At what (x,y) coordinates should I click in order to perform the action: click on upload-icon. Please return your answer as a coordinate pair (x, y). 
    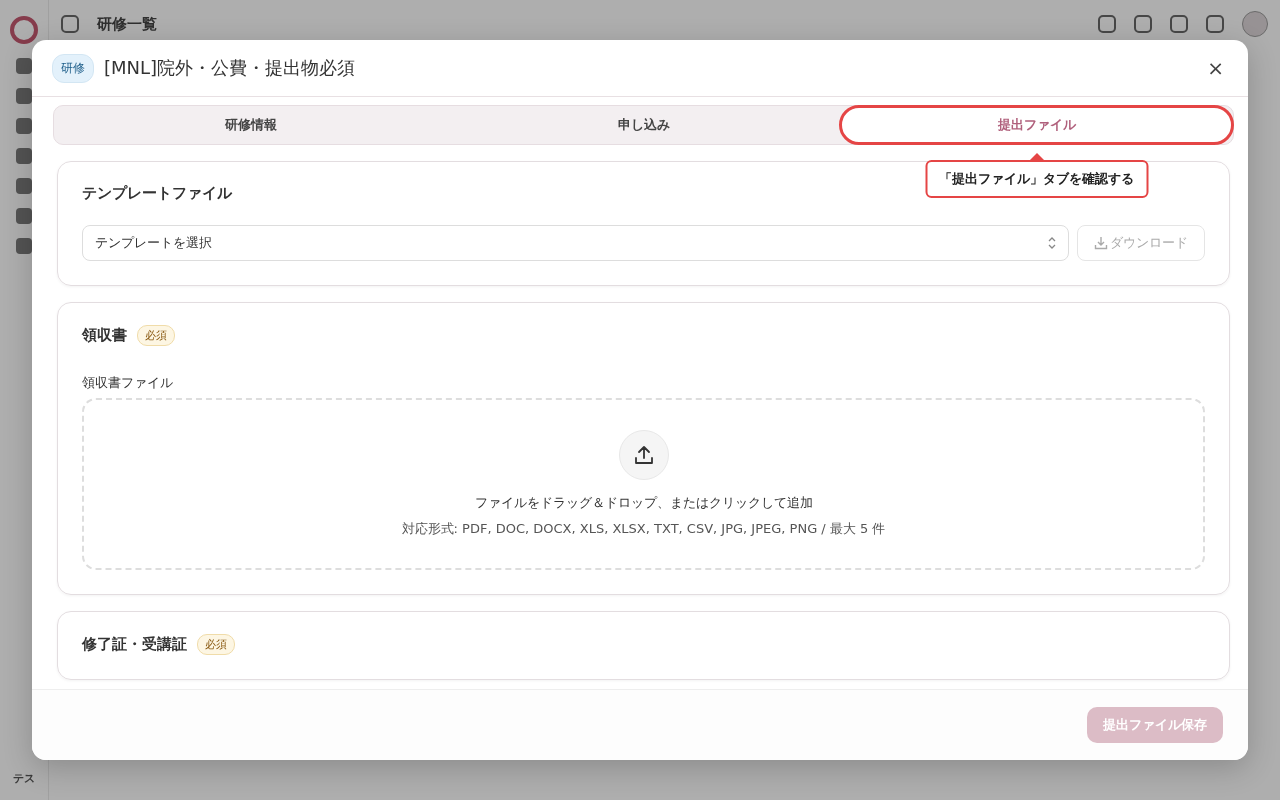
    Looking at the image, I should click on (643, 455).